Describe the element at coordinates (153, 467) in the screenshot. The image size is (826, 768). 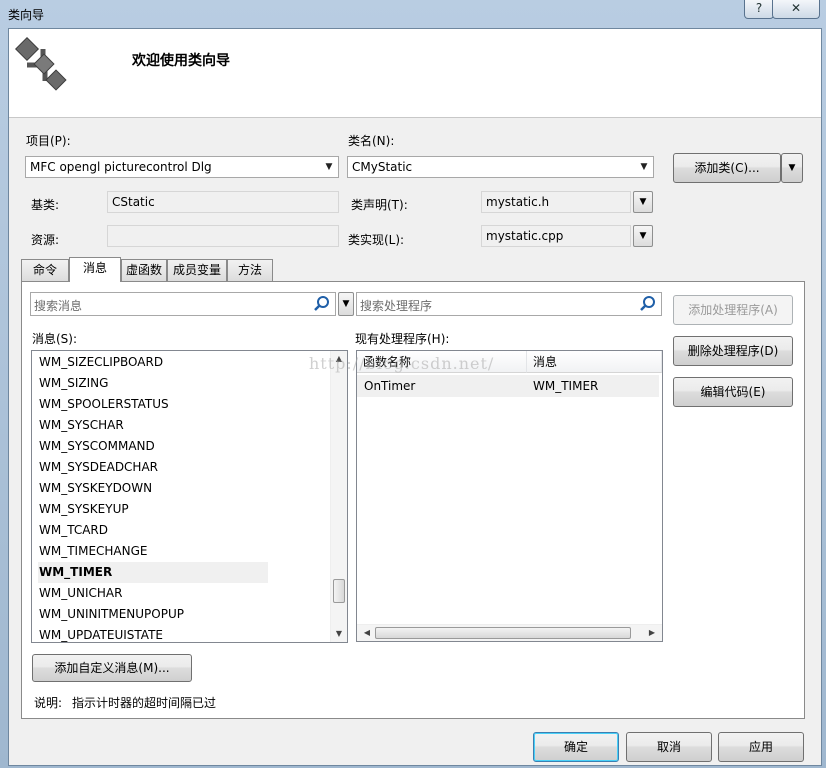
I see `list-item: WM_SYSDEADCHAR` at that location.